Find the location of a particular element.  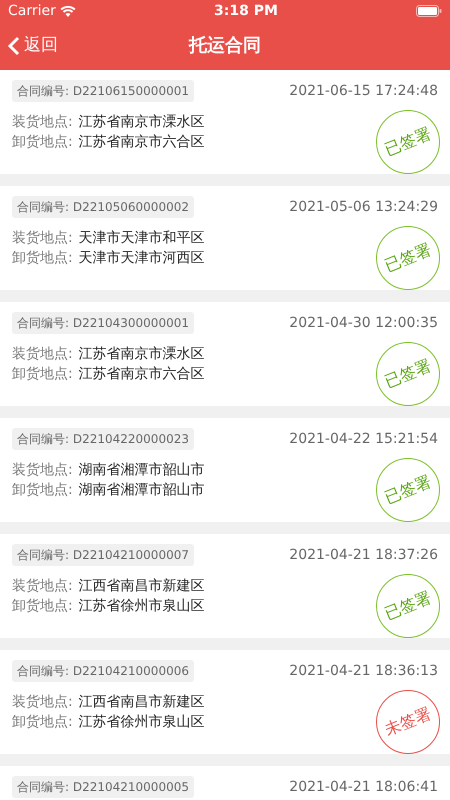

loading-address: 湖南省湘潭市韶山市 is located at coordinates (141, 470).